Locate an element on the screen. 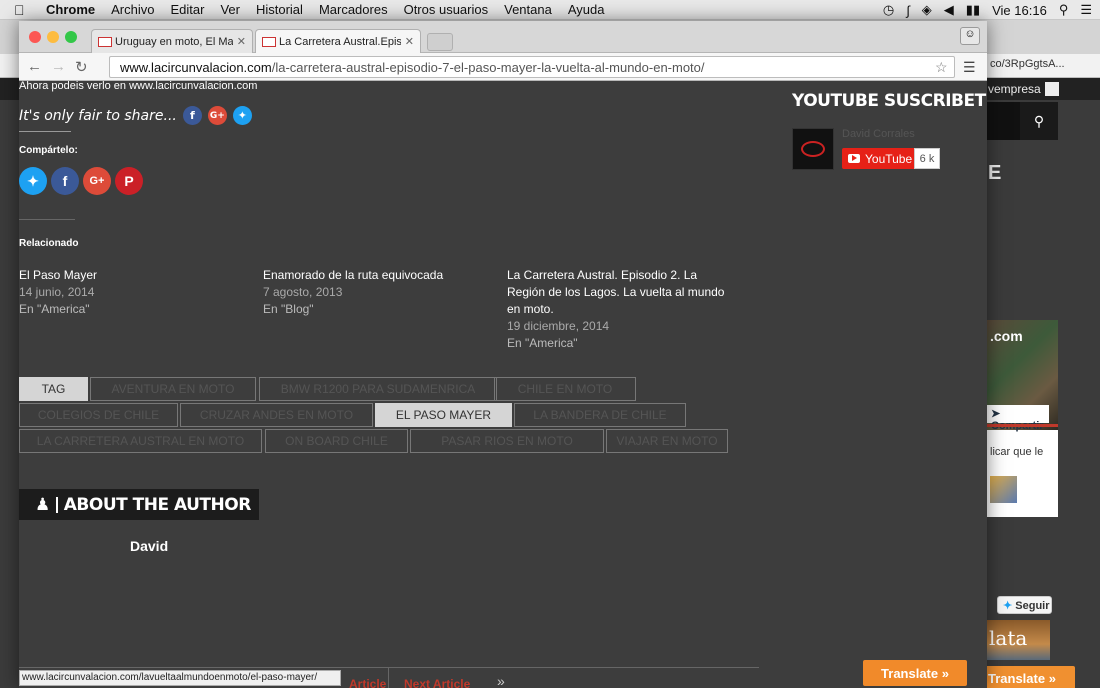 This screenshot has height=688, width=1100. bookmark-star-icon: ☆ is located at coordinates (941, 67).